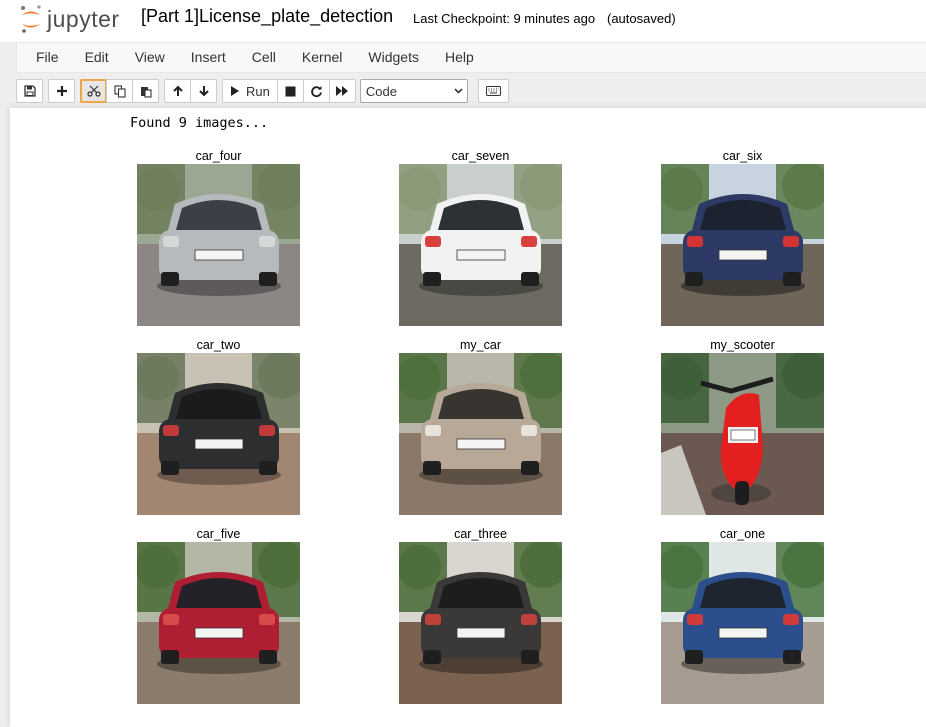  I want to click on arrow-down-icon, so click(203, 91).